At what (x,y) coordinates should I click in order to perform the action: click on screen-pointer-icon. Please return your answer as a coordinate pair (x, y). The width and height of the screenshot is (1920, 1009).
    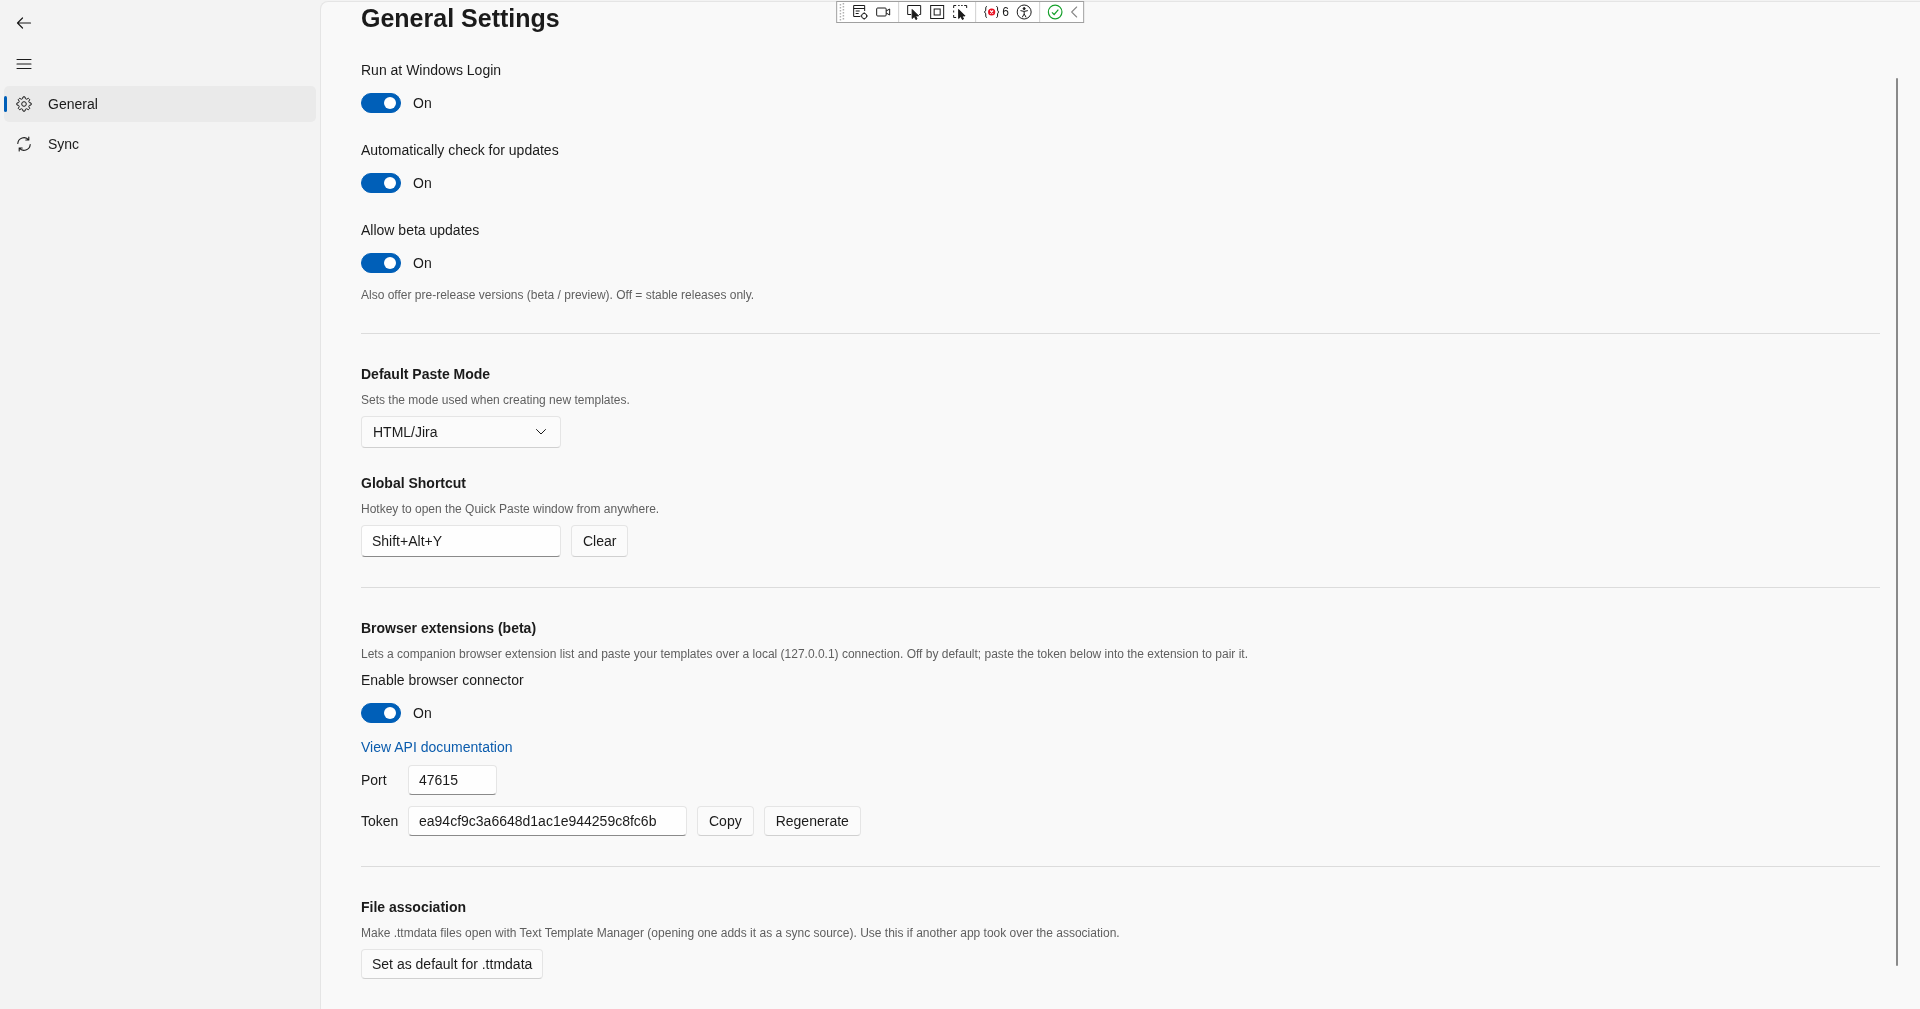
    Looking at the image, I should click on (914, 12).